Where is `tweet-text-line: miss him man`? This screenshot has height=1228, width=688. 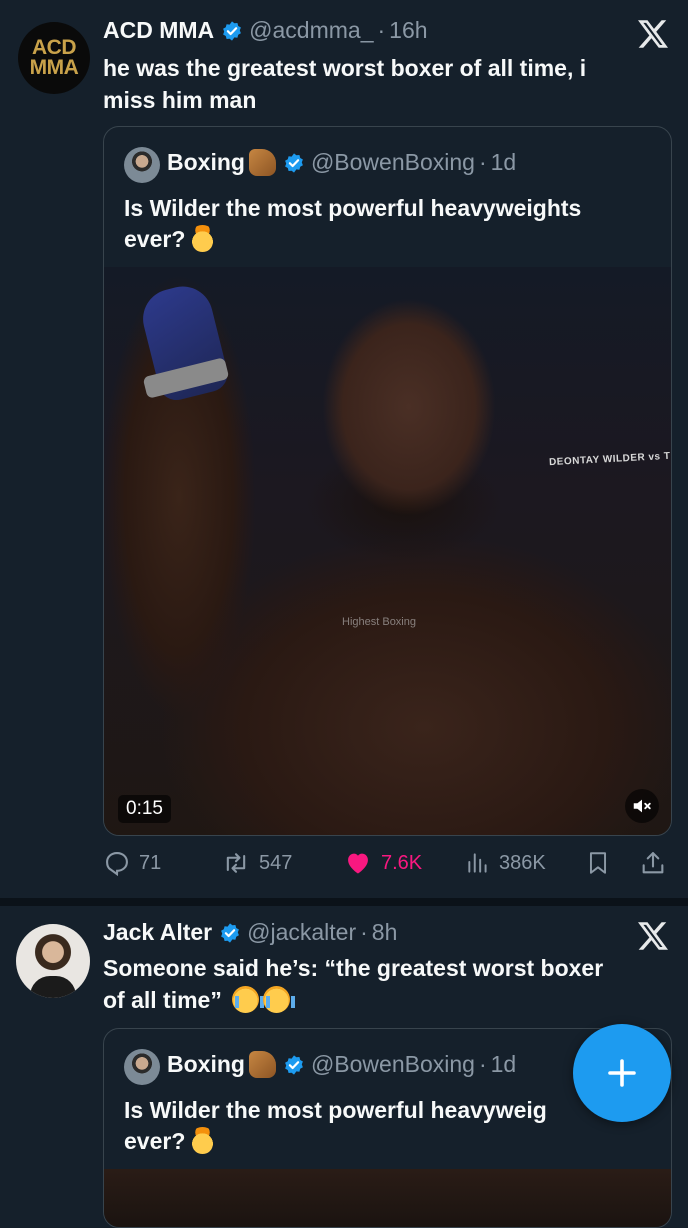 tweet-text-line: miss him man is located at coordinates (180, 100).